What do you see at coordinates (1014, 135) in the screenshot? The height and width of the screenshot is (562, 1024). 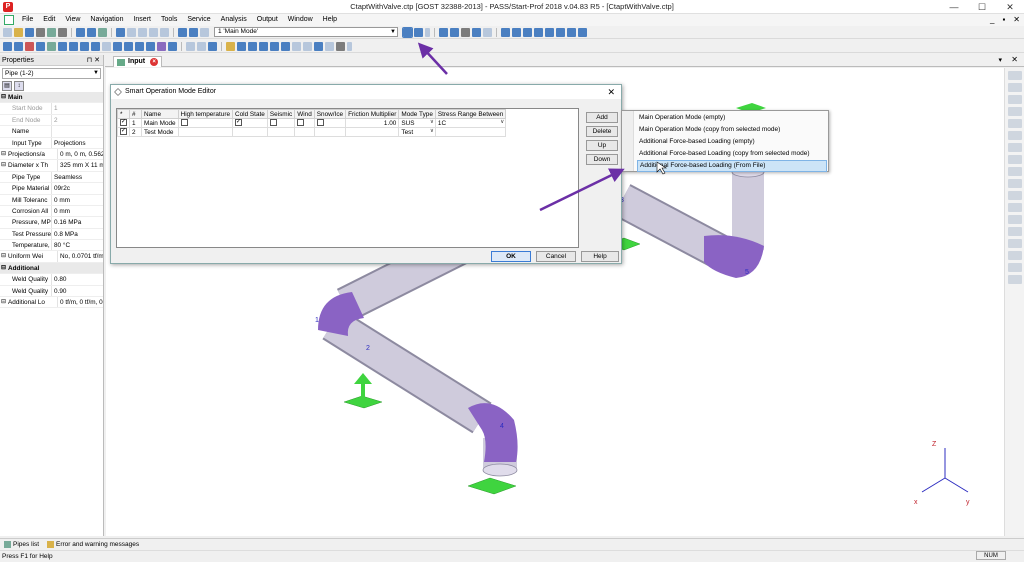 I see `shaded-icon` at bounding box center [1014, 135].